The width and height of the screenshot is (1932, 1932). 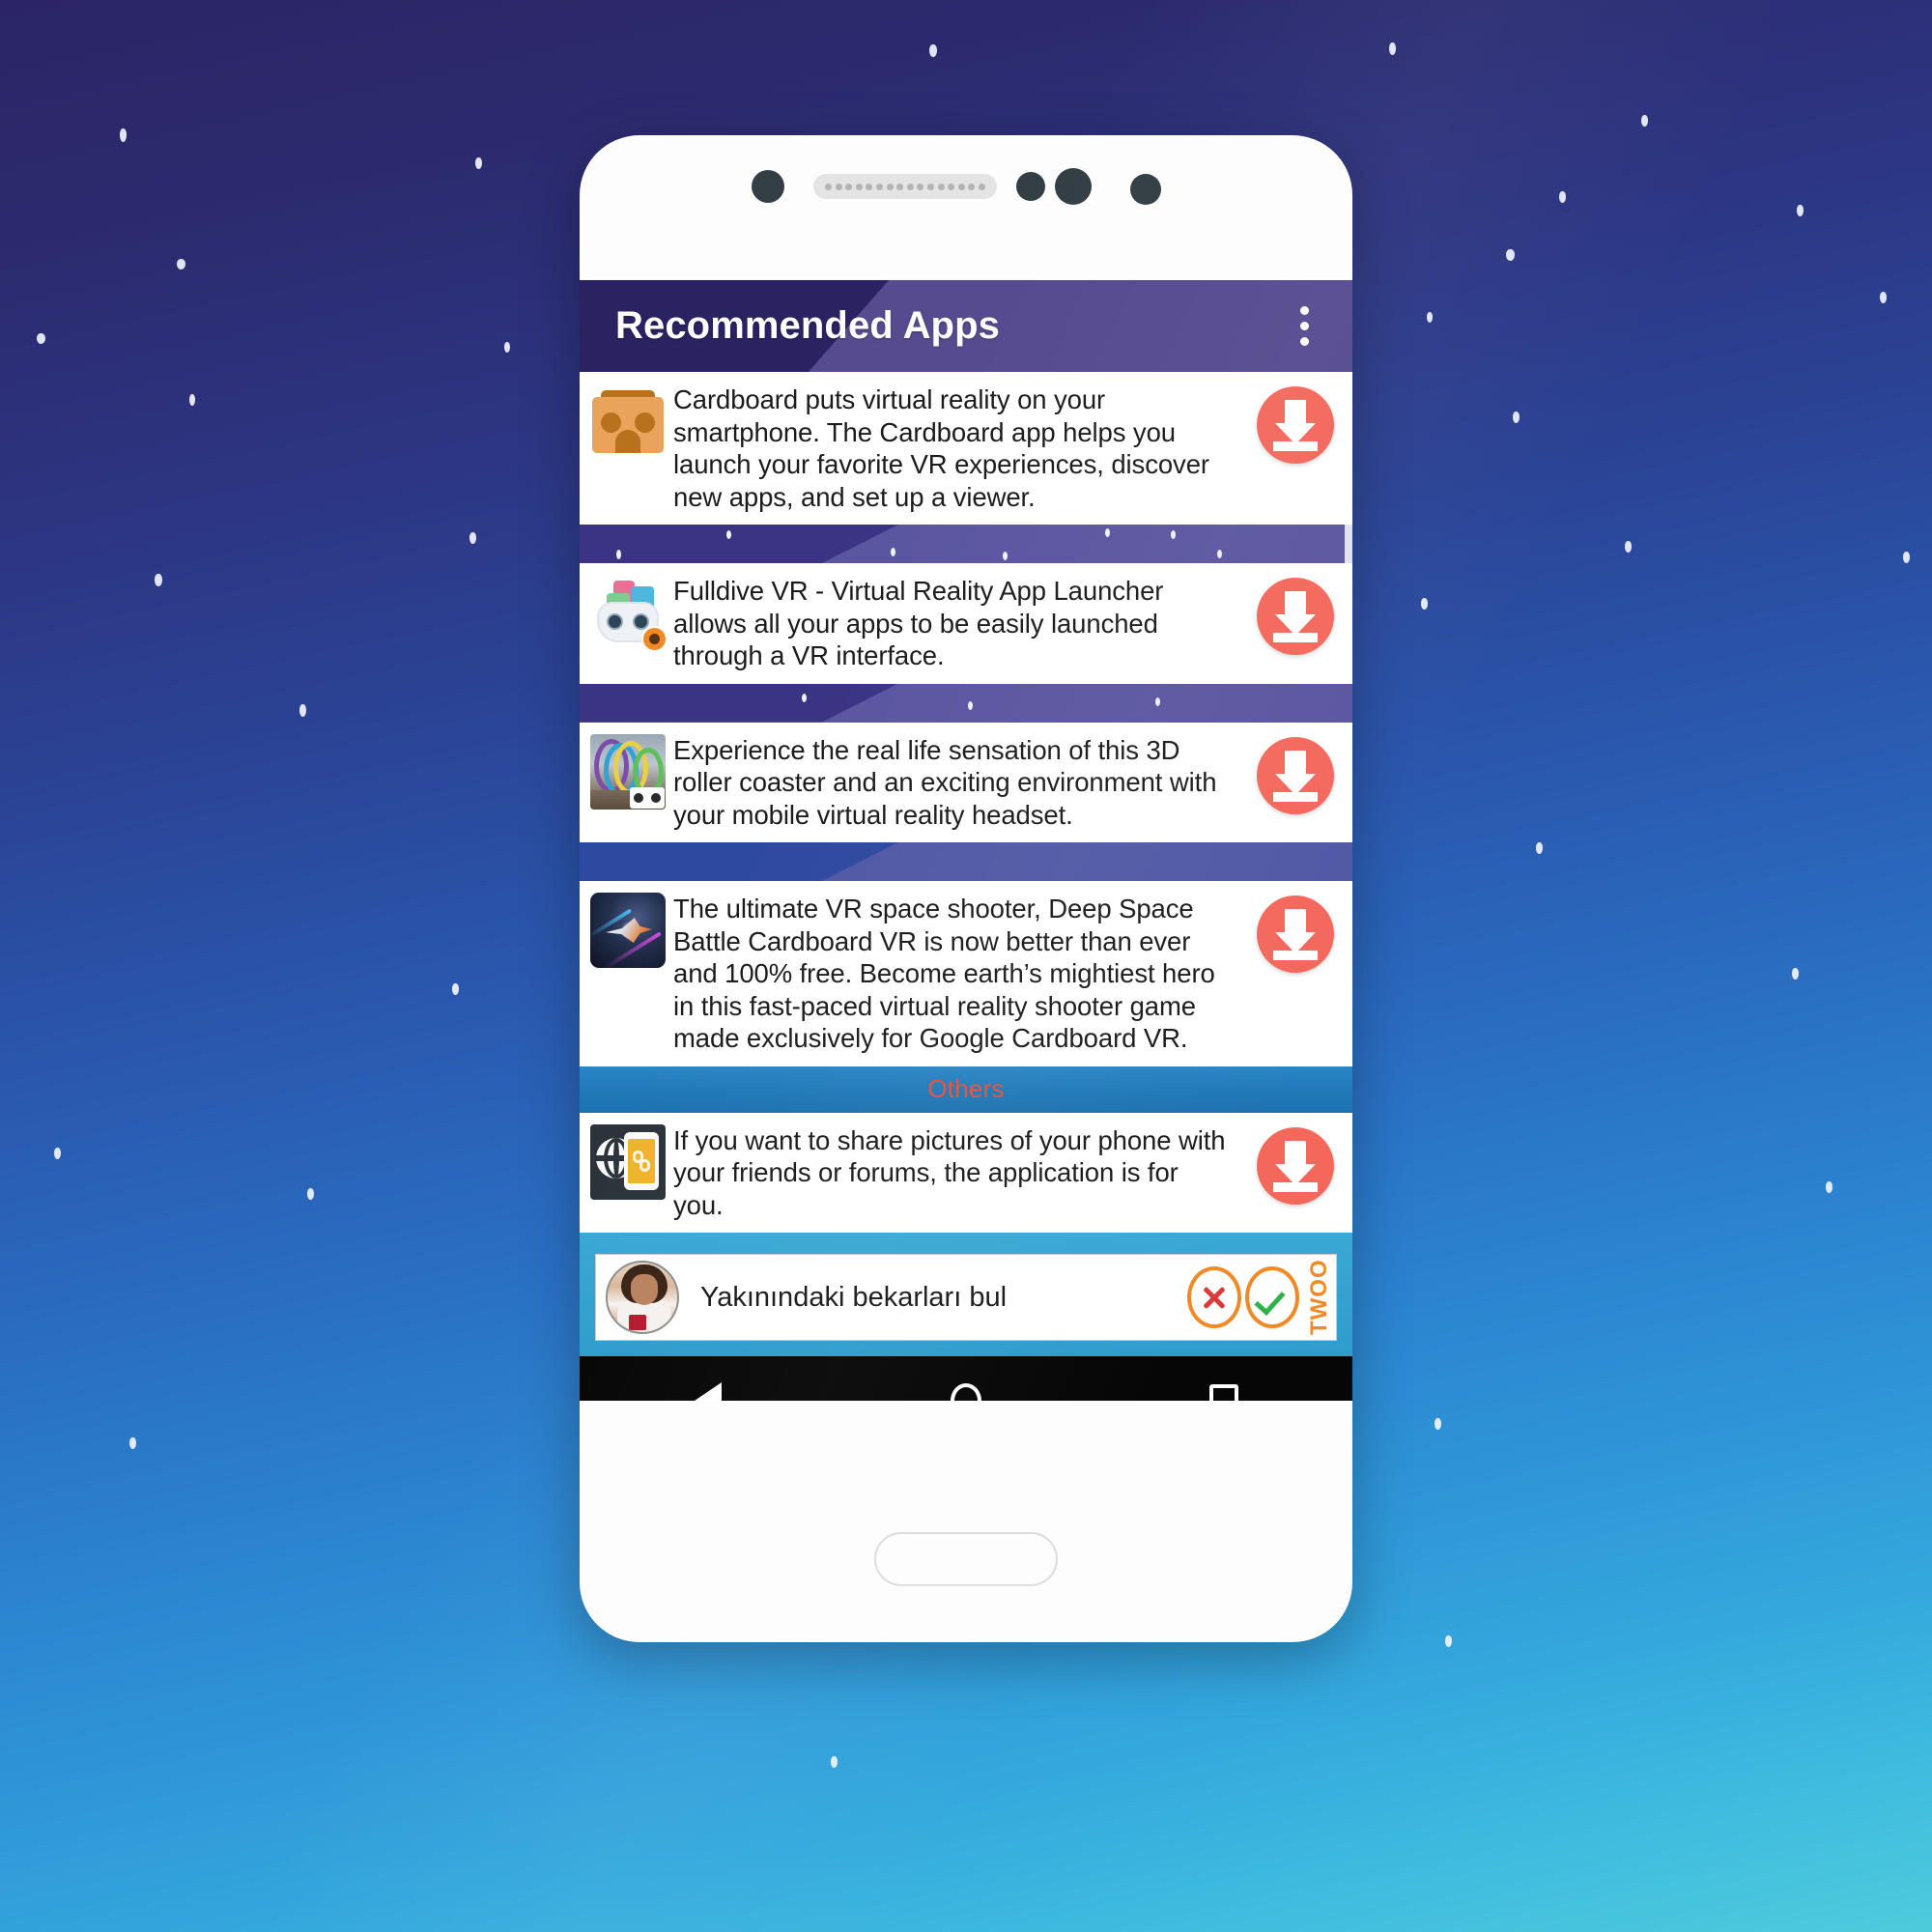 I want to click on ad-banner: Yakınındaki bekarları bul TWOO, so click(x=966, y=1297).